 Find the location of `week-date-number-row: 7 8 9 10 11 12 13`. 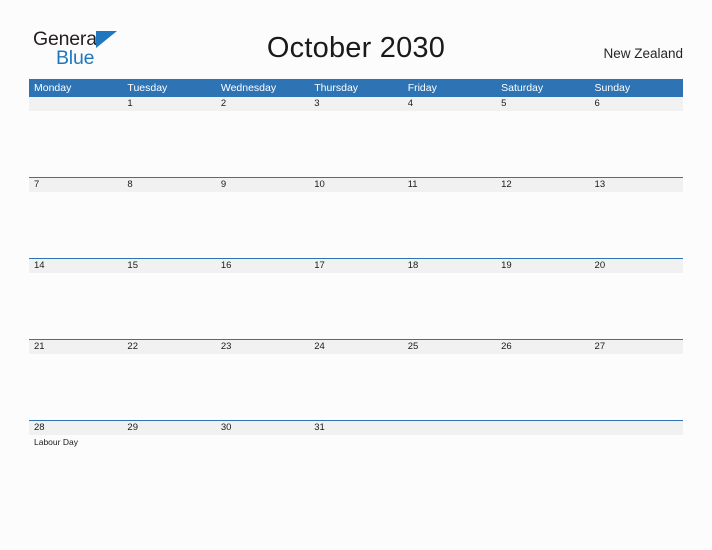

week-date-number-row: 7 8 9 10 11 12 13 is located at coordinates (356, 185).